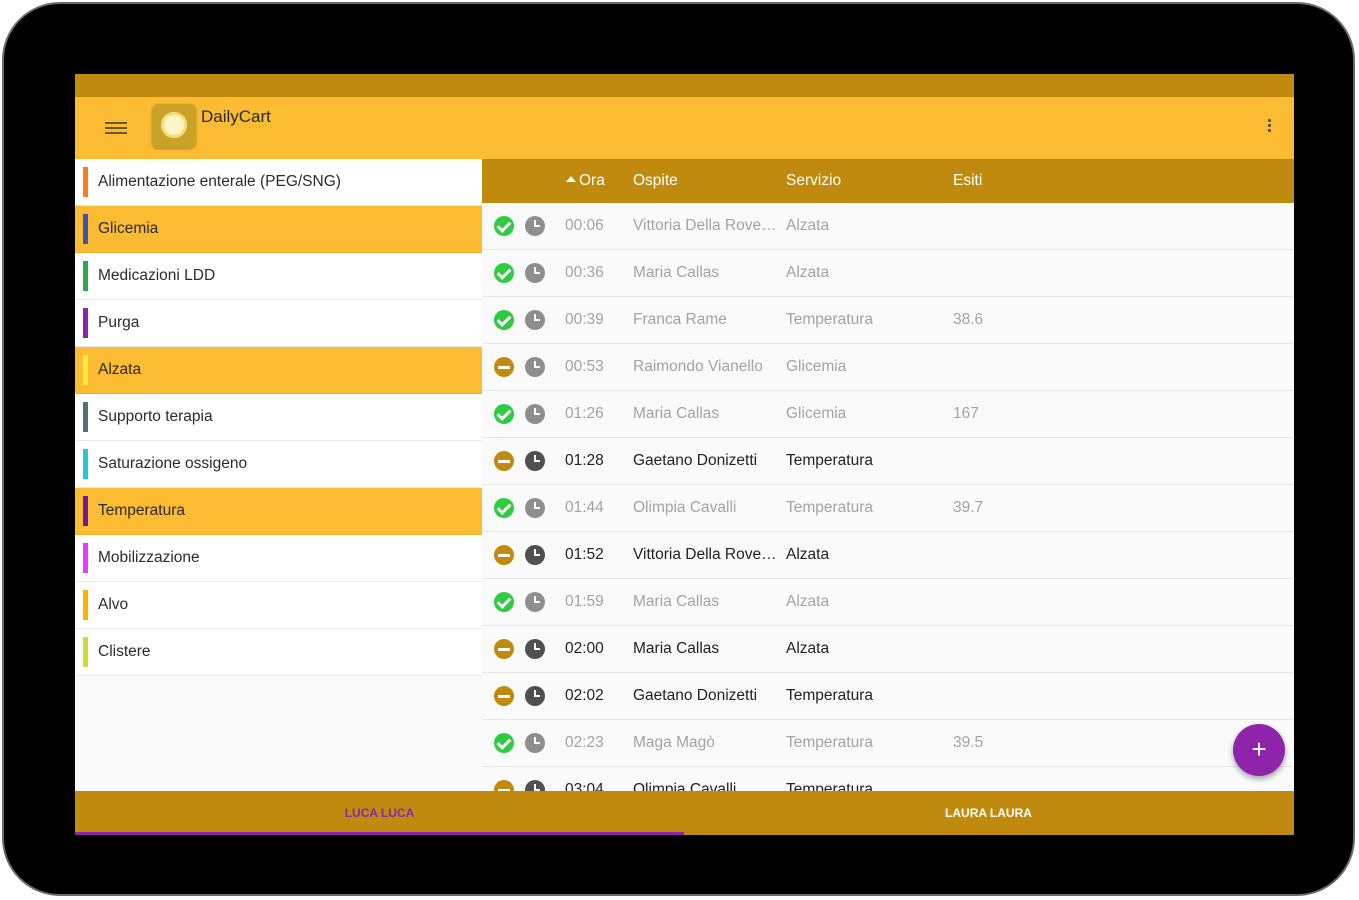  What do you see at coordinates (888, 696) in the screenshot?
I see `table-row: 02:02 Gaetano Donizetti Temperatura` at bounding box center [888, 696].